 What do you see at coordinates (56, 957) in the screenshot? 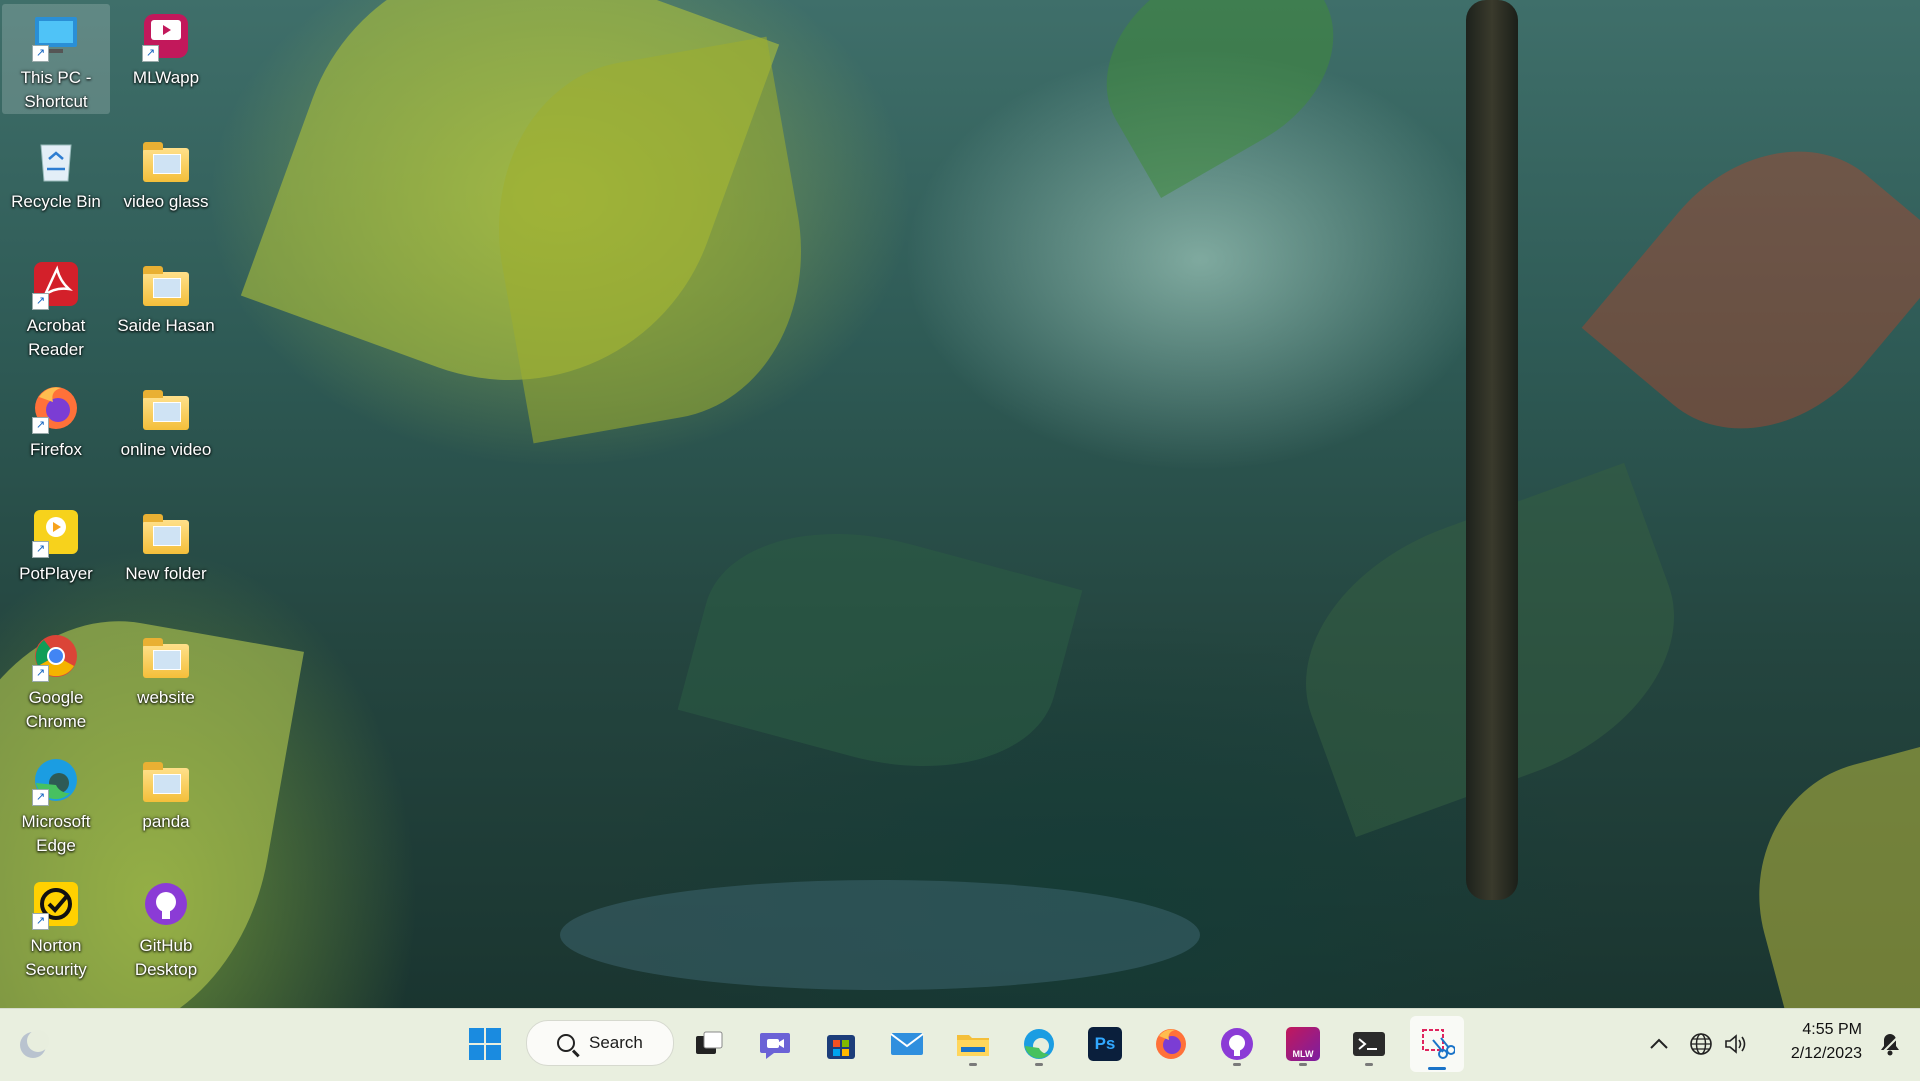
I see `desktop-icon-label: Norton Security` at bounding box center [56, 957].